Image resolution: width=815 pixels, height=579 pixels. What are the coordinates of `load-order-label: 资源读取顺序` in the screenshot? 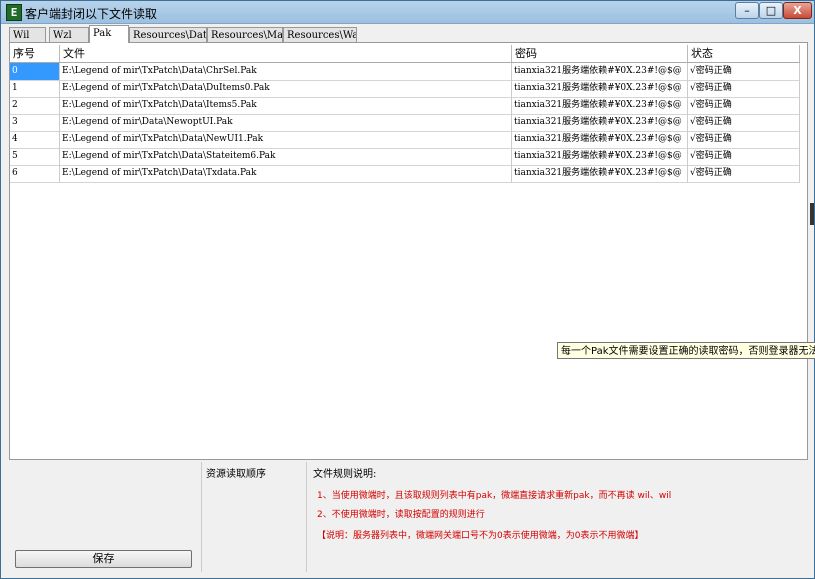 It's located at (236, 474).